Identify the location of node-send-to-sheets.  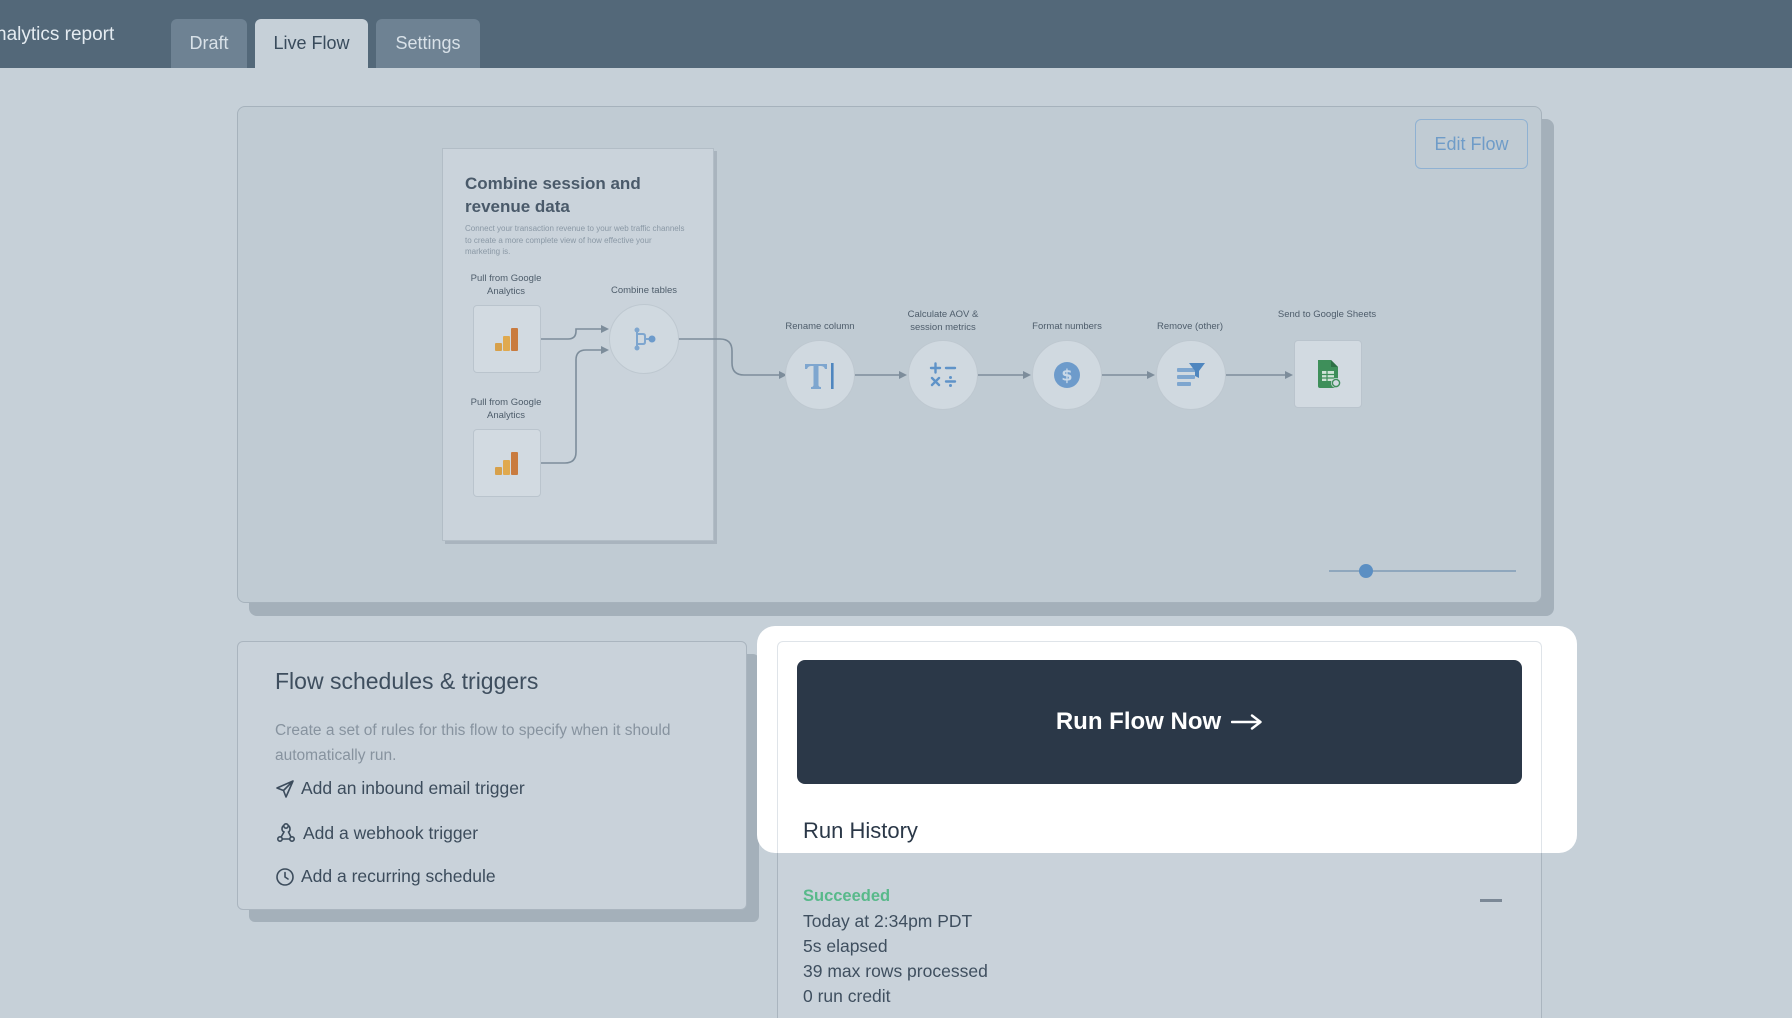
(1328, 374).